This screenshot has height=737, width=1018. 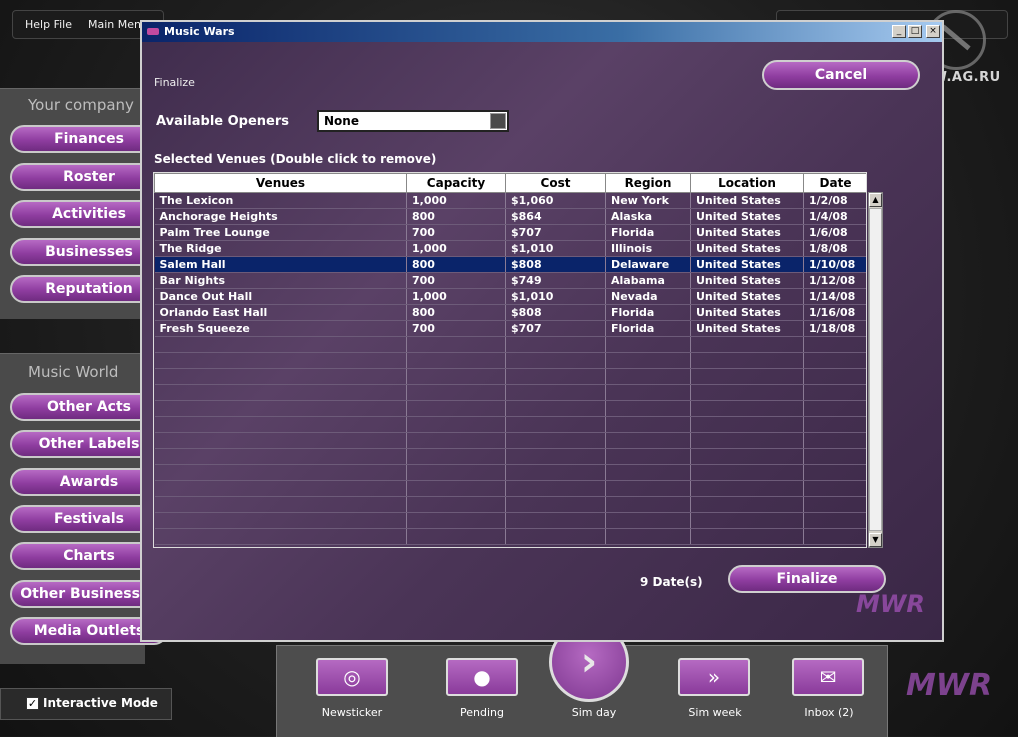 What do you see at coordinates (648, 216) in the screenshot?
I see `table-cell: Alaska` at bounding box center [648, 216].